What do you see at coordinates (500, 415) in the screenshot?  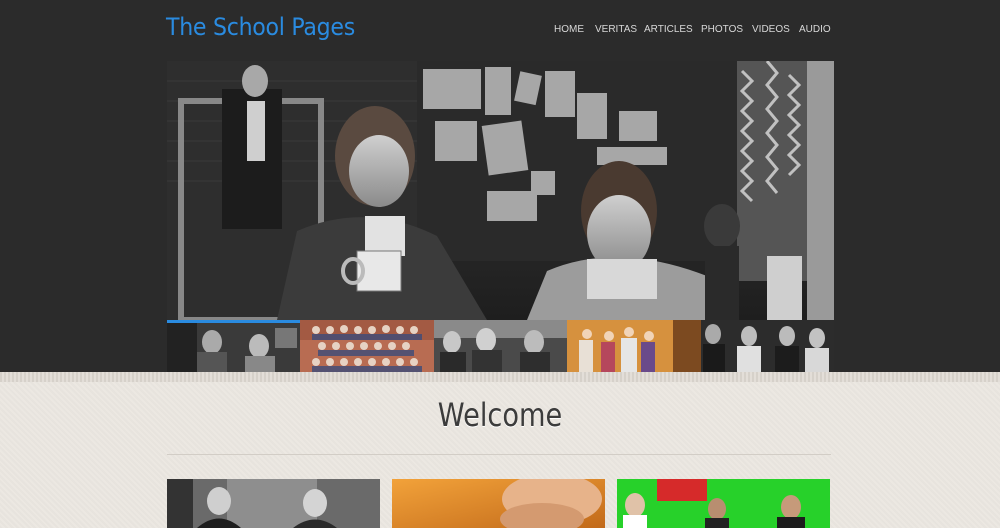 I see `page-heading: Welcome` at bounding box center [500, 415].